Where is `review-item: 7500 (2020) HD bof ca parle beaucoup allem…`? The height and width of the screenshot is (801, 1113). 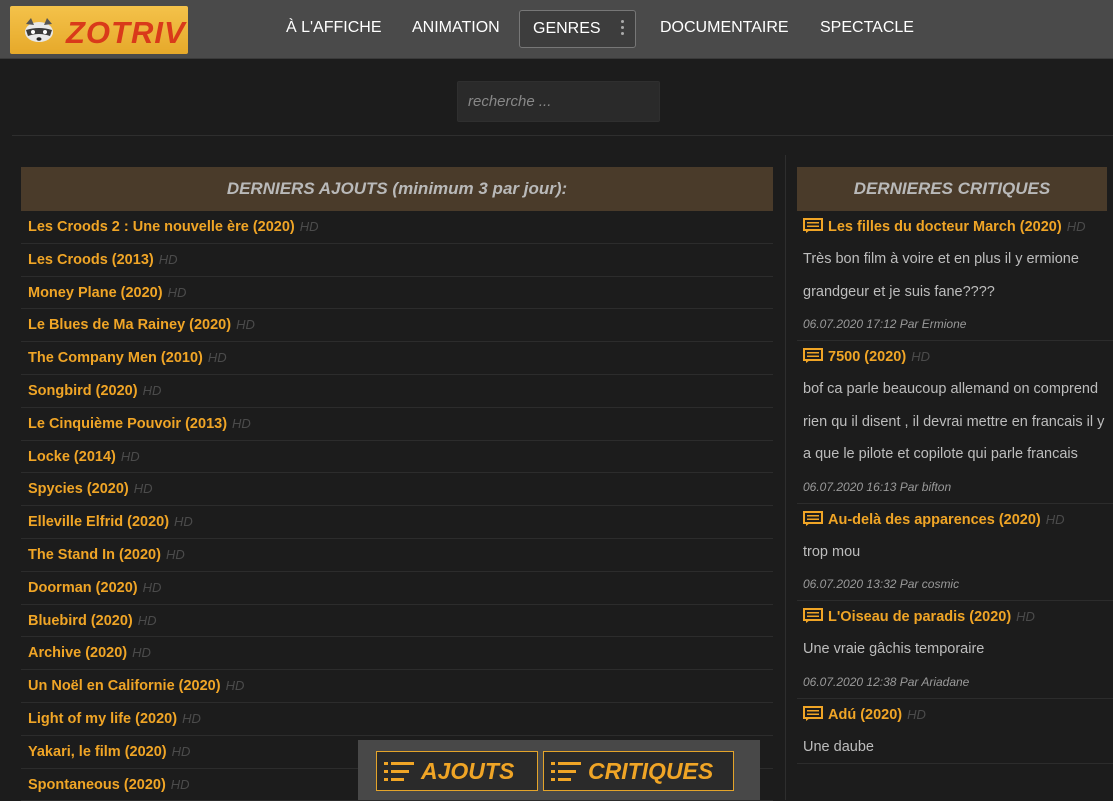 review-item: 7500 (2020) HD bof ca parle beaucoup allem… is located at coordinates (955, 422).